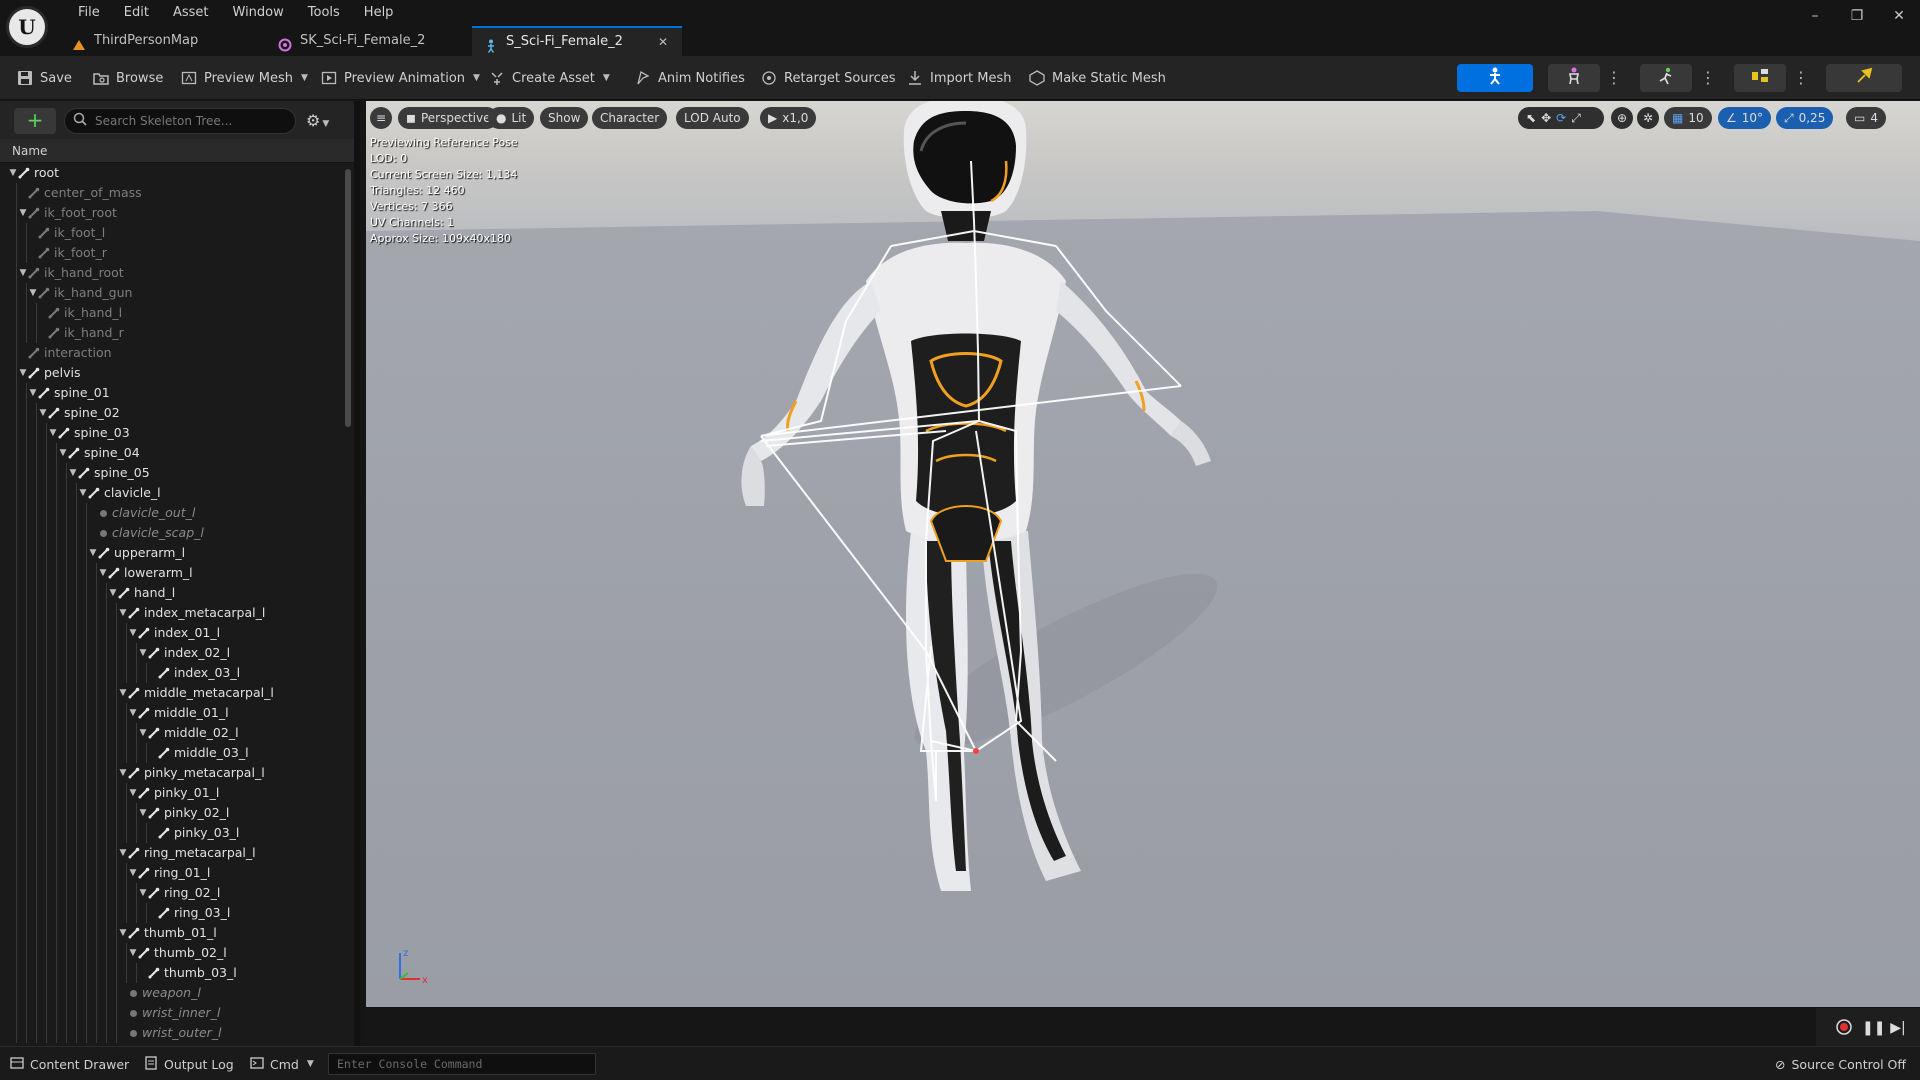 Image resolution: width=1920 pixels, height=1080 pixels. Describe the element at coordinates (170, 693) in the screenshot. I see `bone-row: ▼ middle_metacarpal_l` at that location.